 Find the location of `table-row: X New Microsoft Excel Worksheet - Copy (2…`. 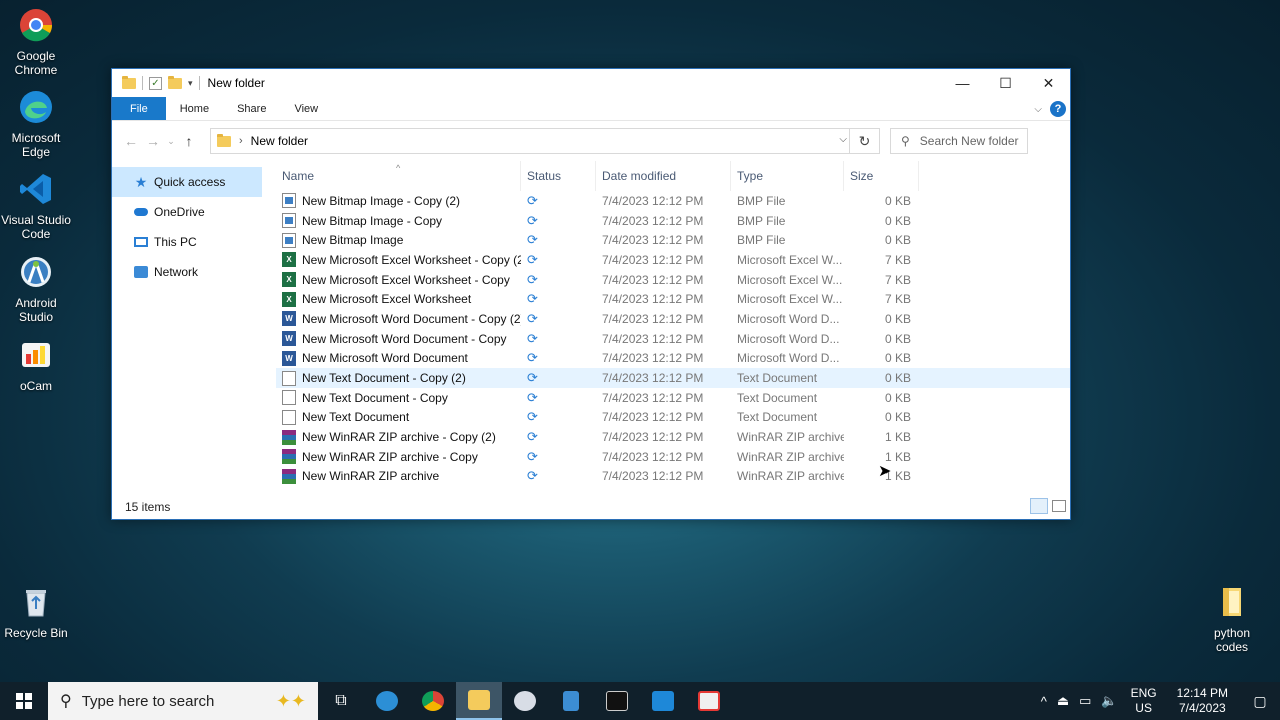

table-row: X New Microsoft Excel Worksheet - Copy (2… is located at coordinates (673, 260).